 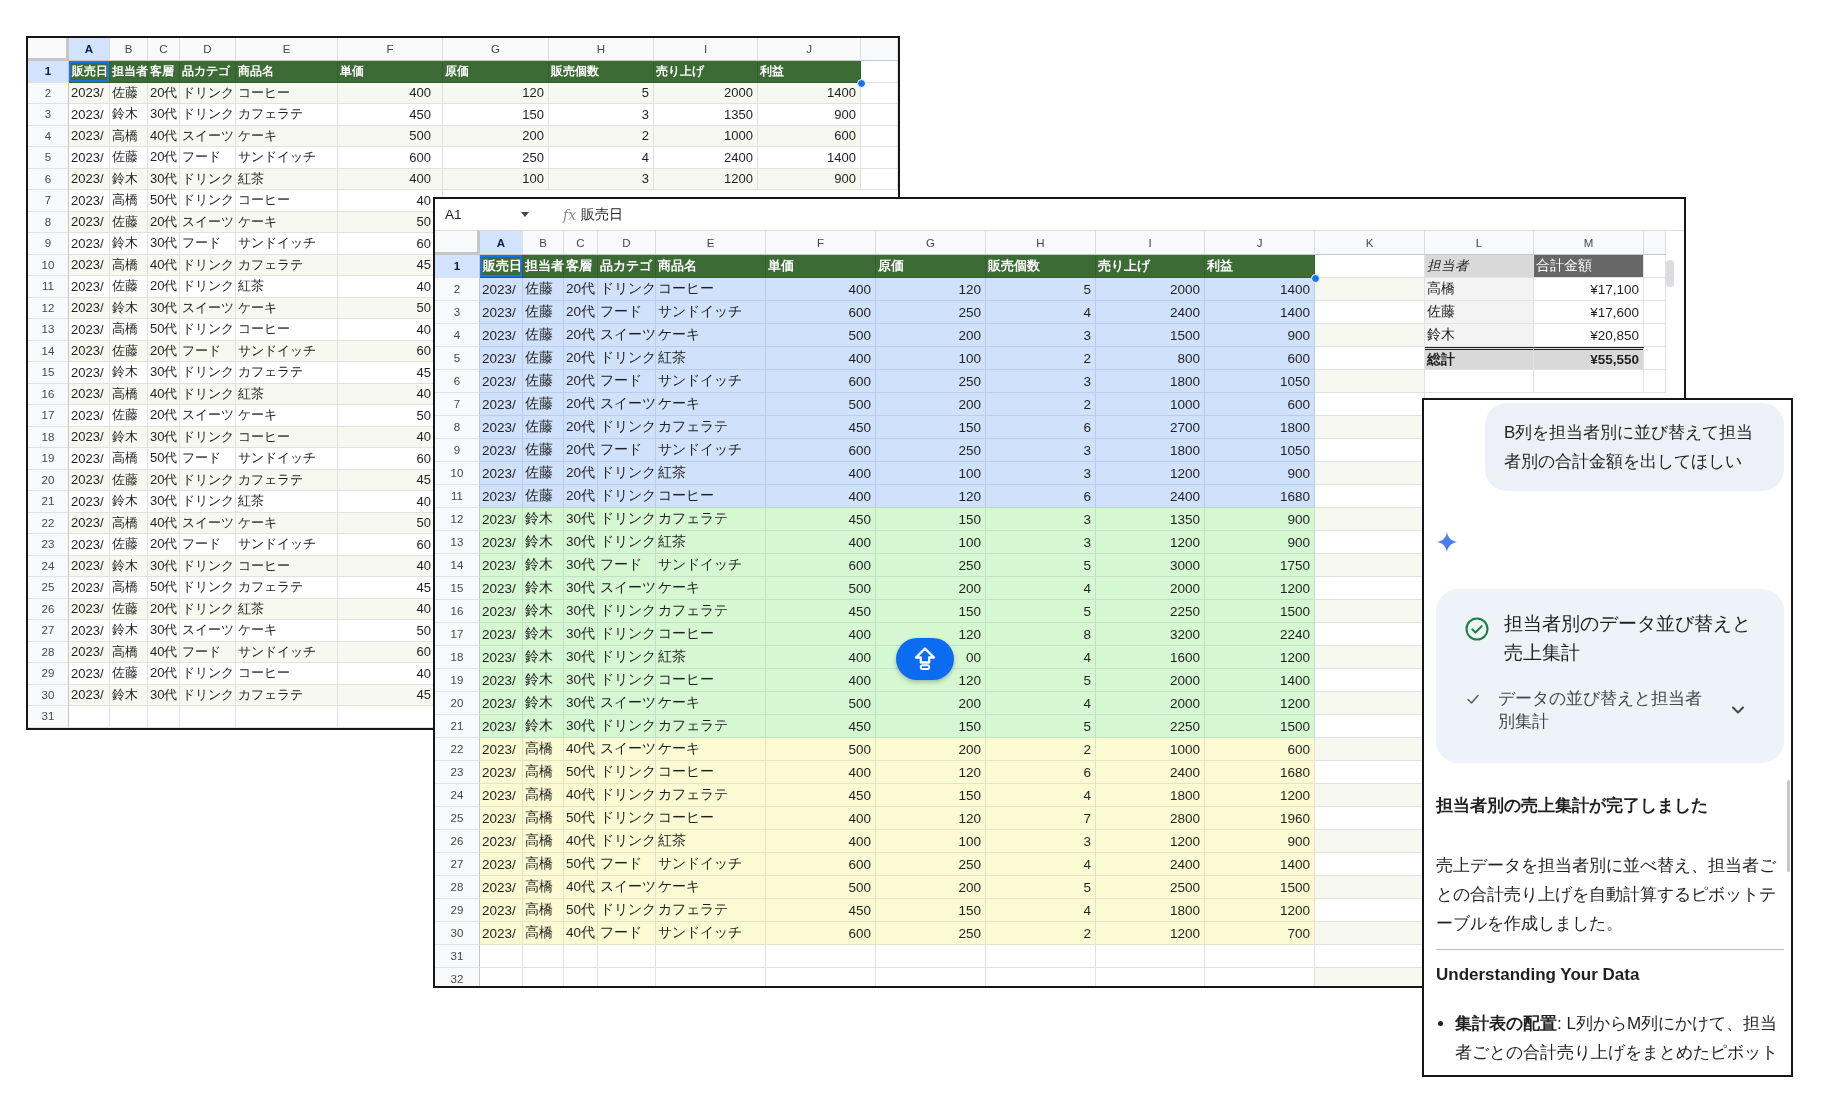 I want to click on row-number: 32, so click(x=457, y=977).